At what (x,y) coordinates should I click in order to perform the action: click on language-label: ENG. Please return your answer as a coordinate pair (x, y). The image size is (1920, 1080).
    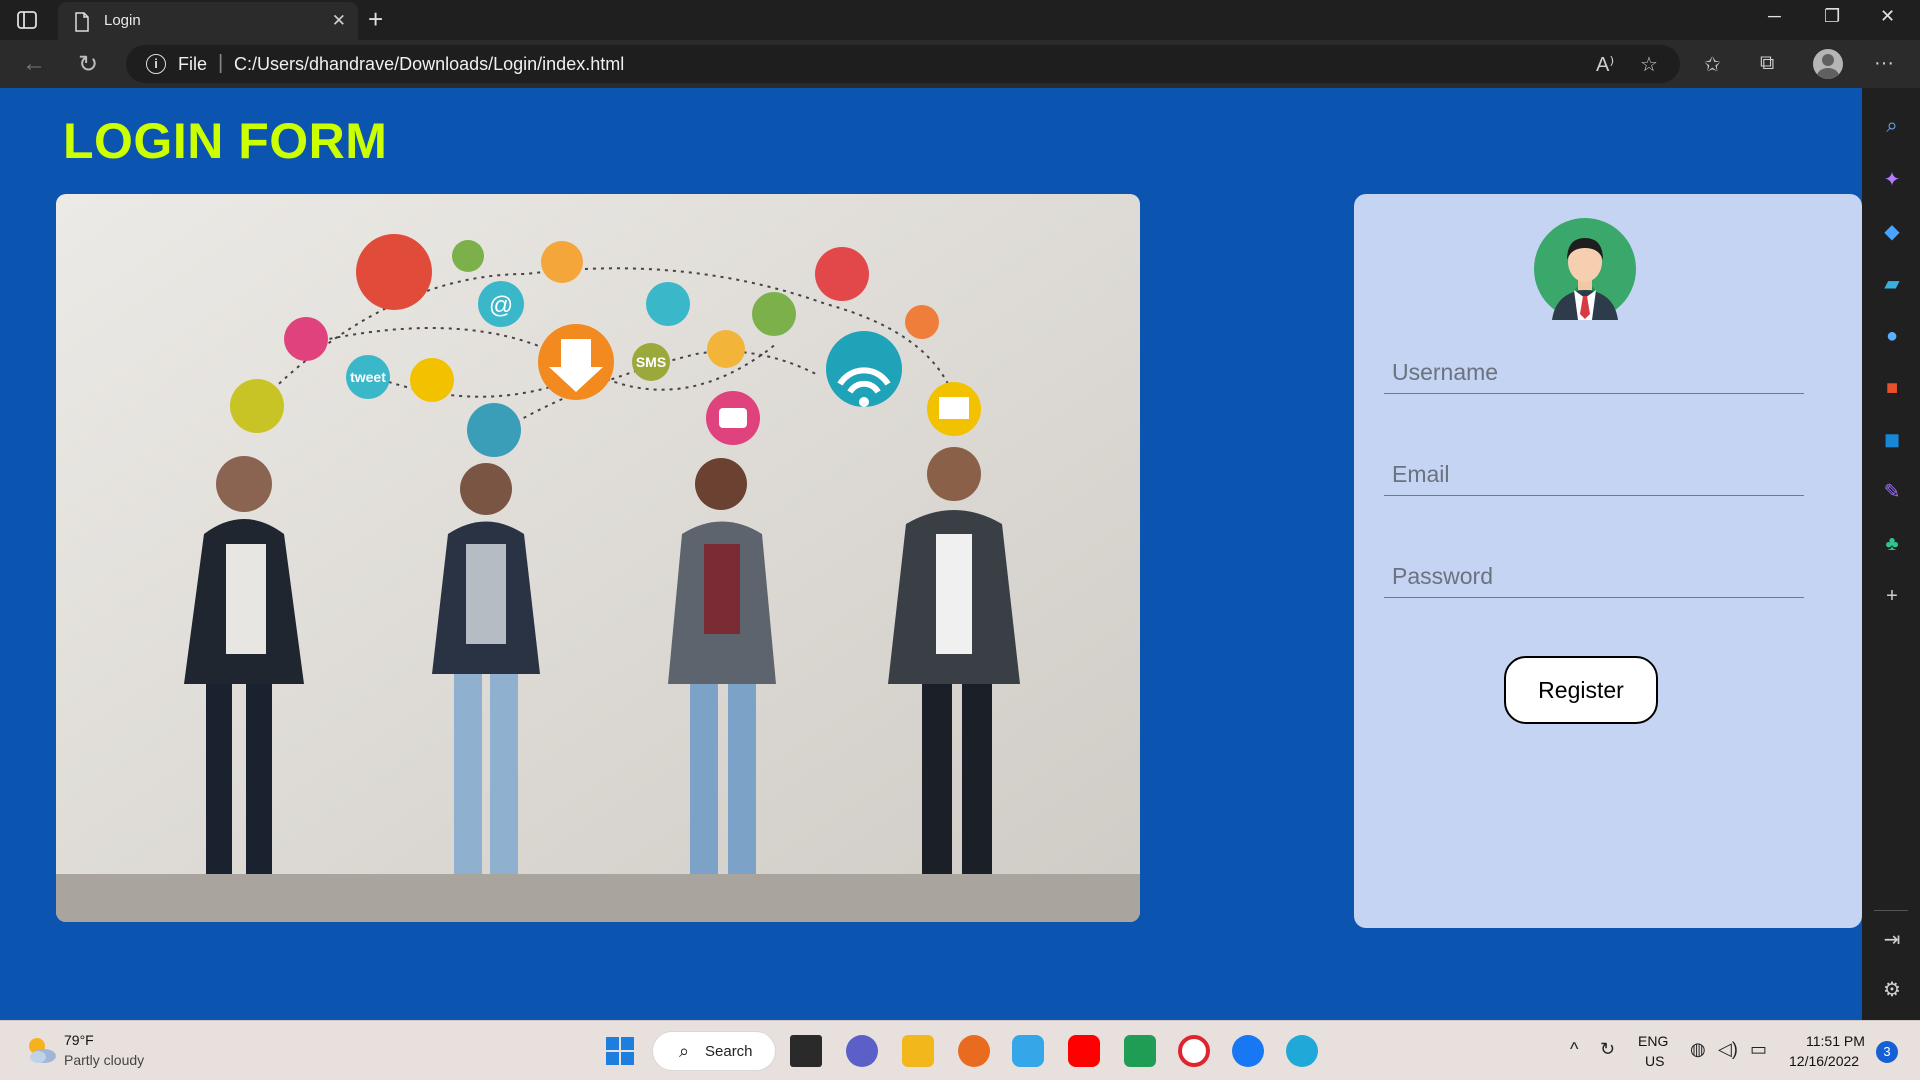
    Looking at the image, I should click on (1653, 1041).